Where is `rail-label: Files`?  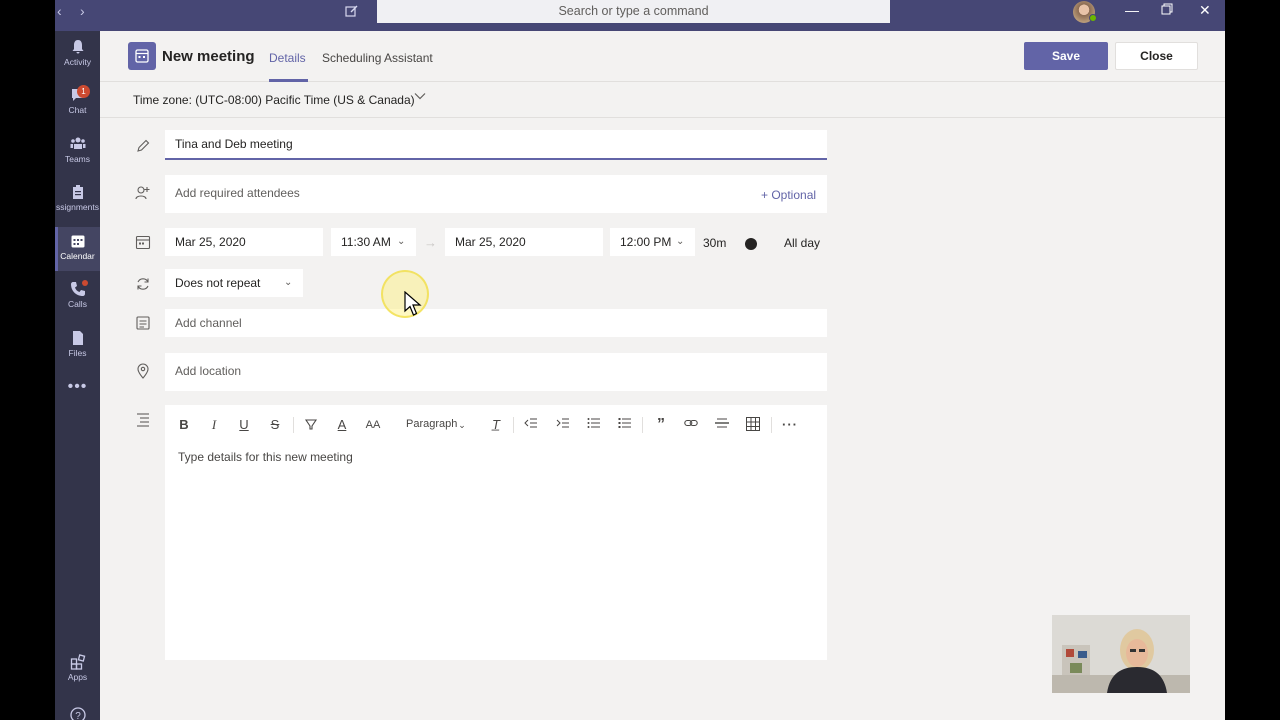 rail-label: Files is located at coordinates (77, 353).